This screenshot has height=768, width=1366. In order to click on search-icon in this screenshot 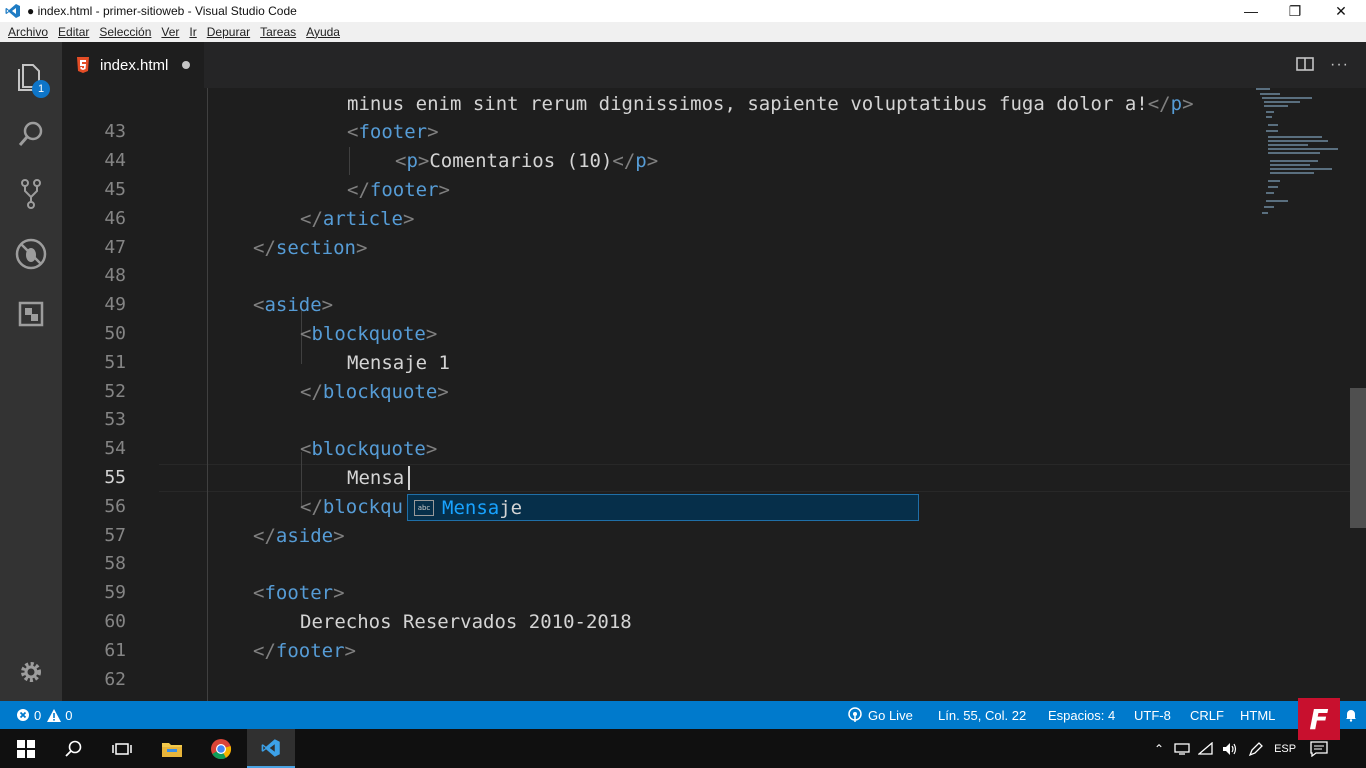, I will do `click(30, 133)`.